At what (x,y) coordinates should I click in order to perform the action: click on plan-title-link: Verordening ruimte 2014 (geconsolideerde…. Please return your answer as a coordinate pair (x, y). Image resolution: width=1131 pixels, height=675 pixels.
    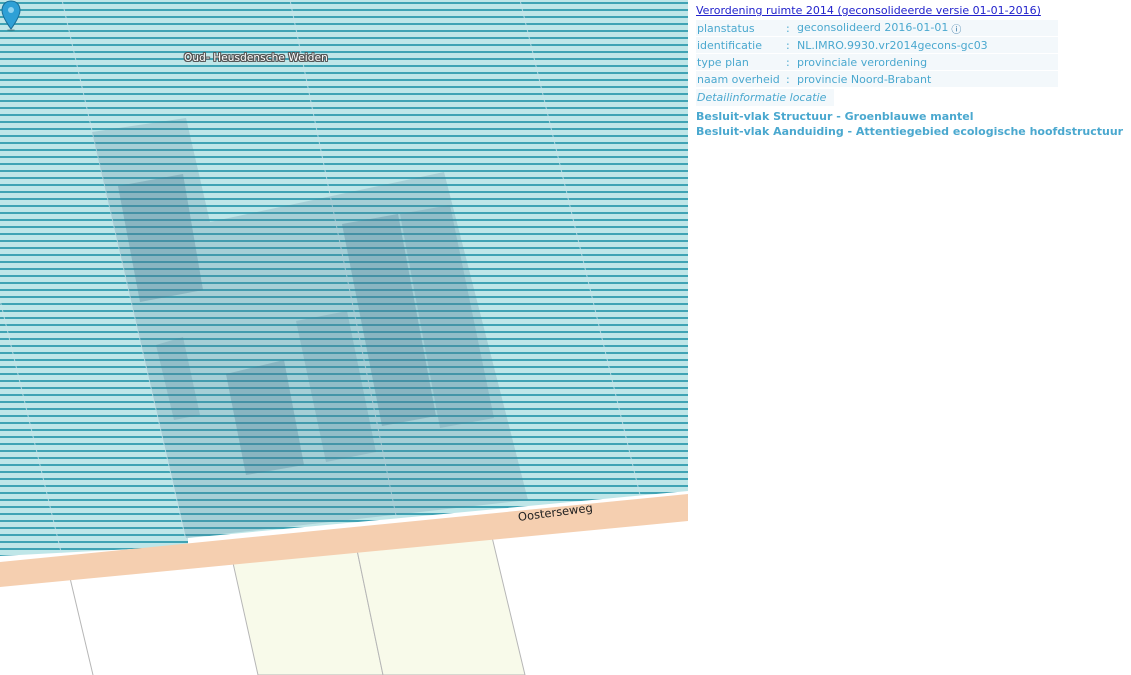
    Looking at the image, I should click on (868, 10).